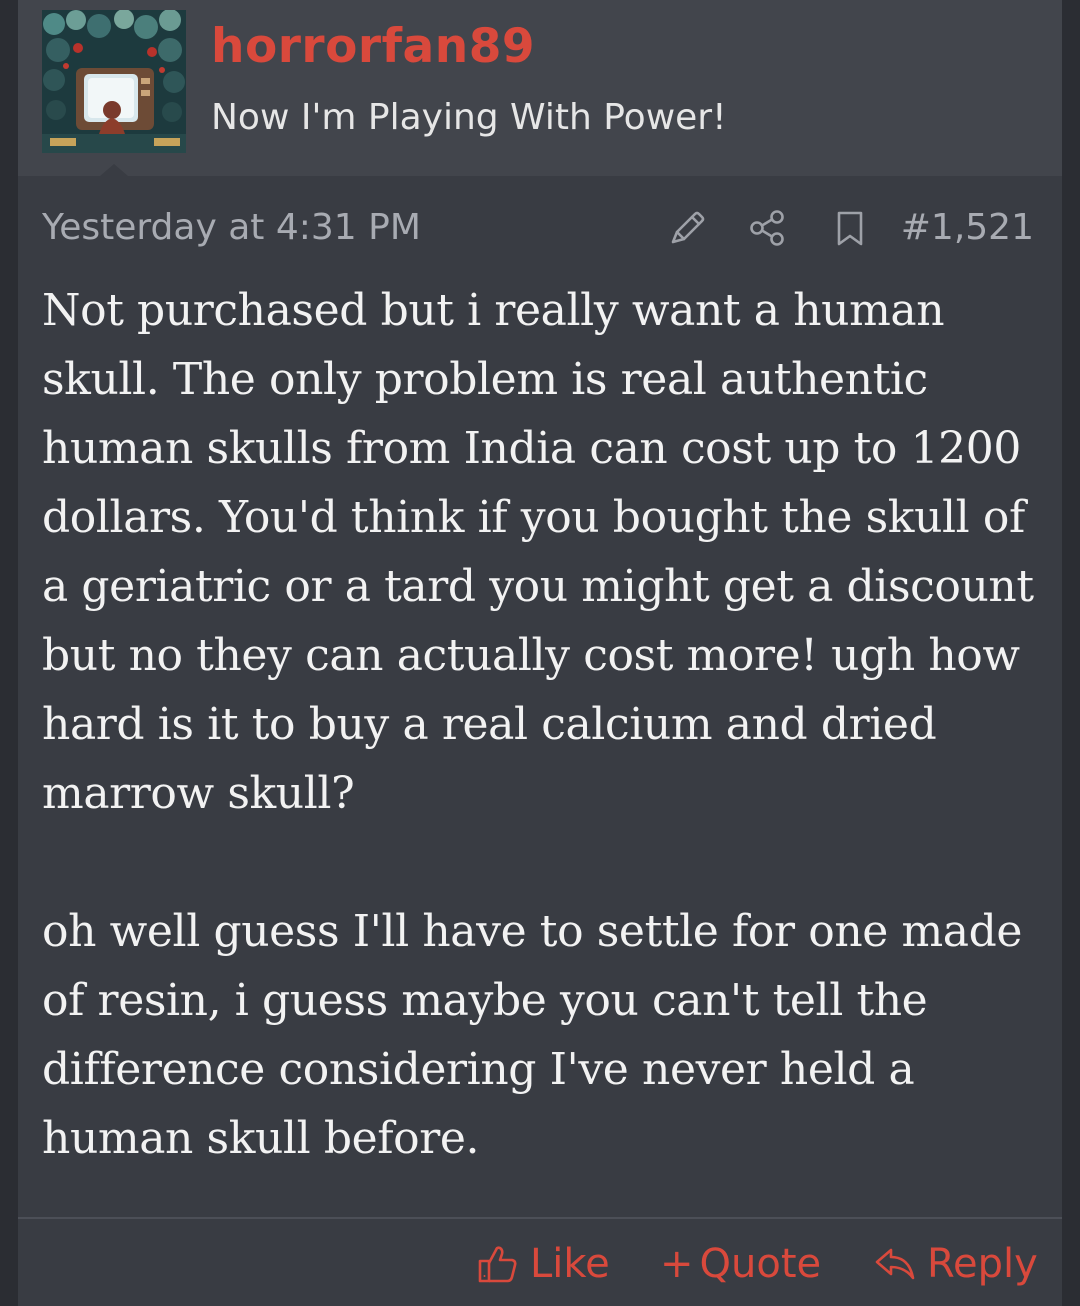 The image size is (1080, 1306). What do you see at coordinates (114, 170) in the screenshot?
I see `header-pointer` at bounding box center [114, 170].